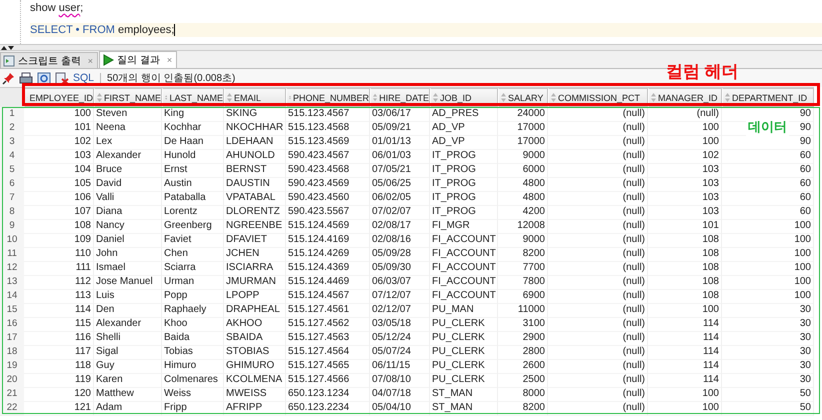 Image resolution: width=822 pixels, height=420 pixels. What do you see at coordinates (400, 380) in the screenshot?
I see `table-cell: 07/08/10` at bounding box center [400, 380].